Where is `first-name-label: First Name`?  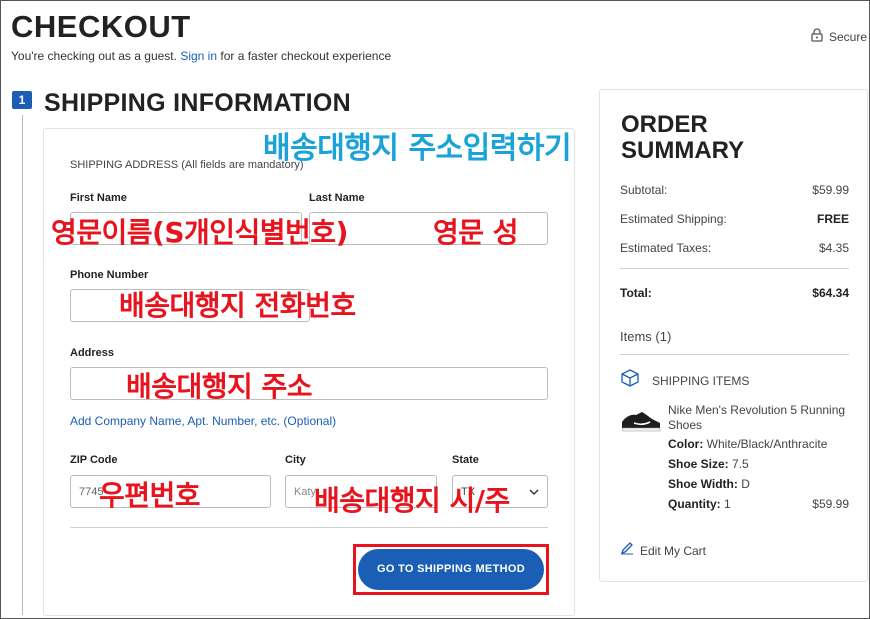
first-name-label: First Name is located at coordinates (98, 198).